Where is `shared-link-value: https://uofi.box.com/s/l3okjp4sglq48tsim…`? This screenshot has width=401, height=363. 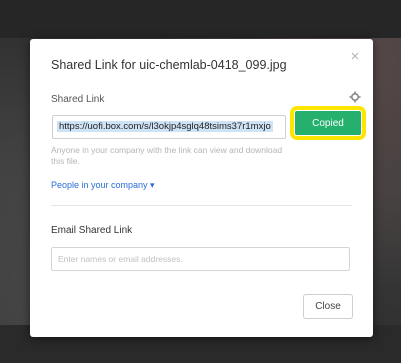 shared-link-value: https://uofi.box.com/s/l3okjp4sglq48tsim… is located at coordinates (165, 126).